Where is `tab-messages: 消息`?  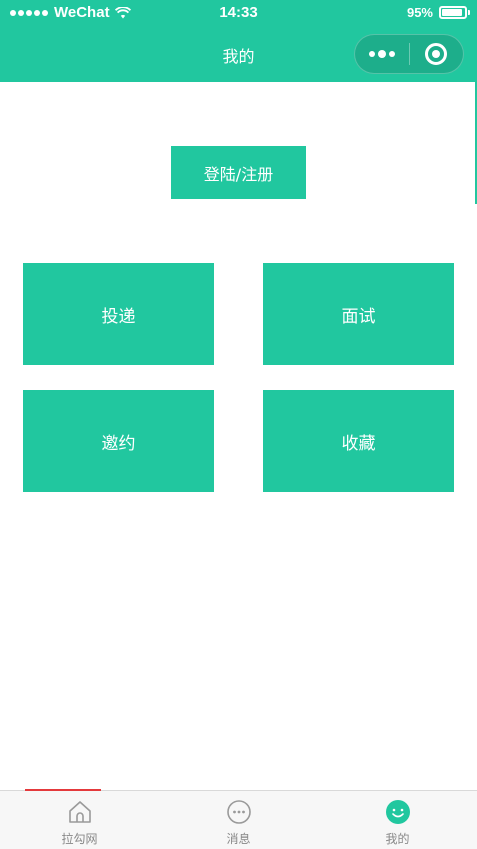
tab-messages: 消息 is located at coordinates (238, 820).